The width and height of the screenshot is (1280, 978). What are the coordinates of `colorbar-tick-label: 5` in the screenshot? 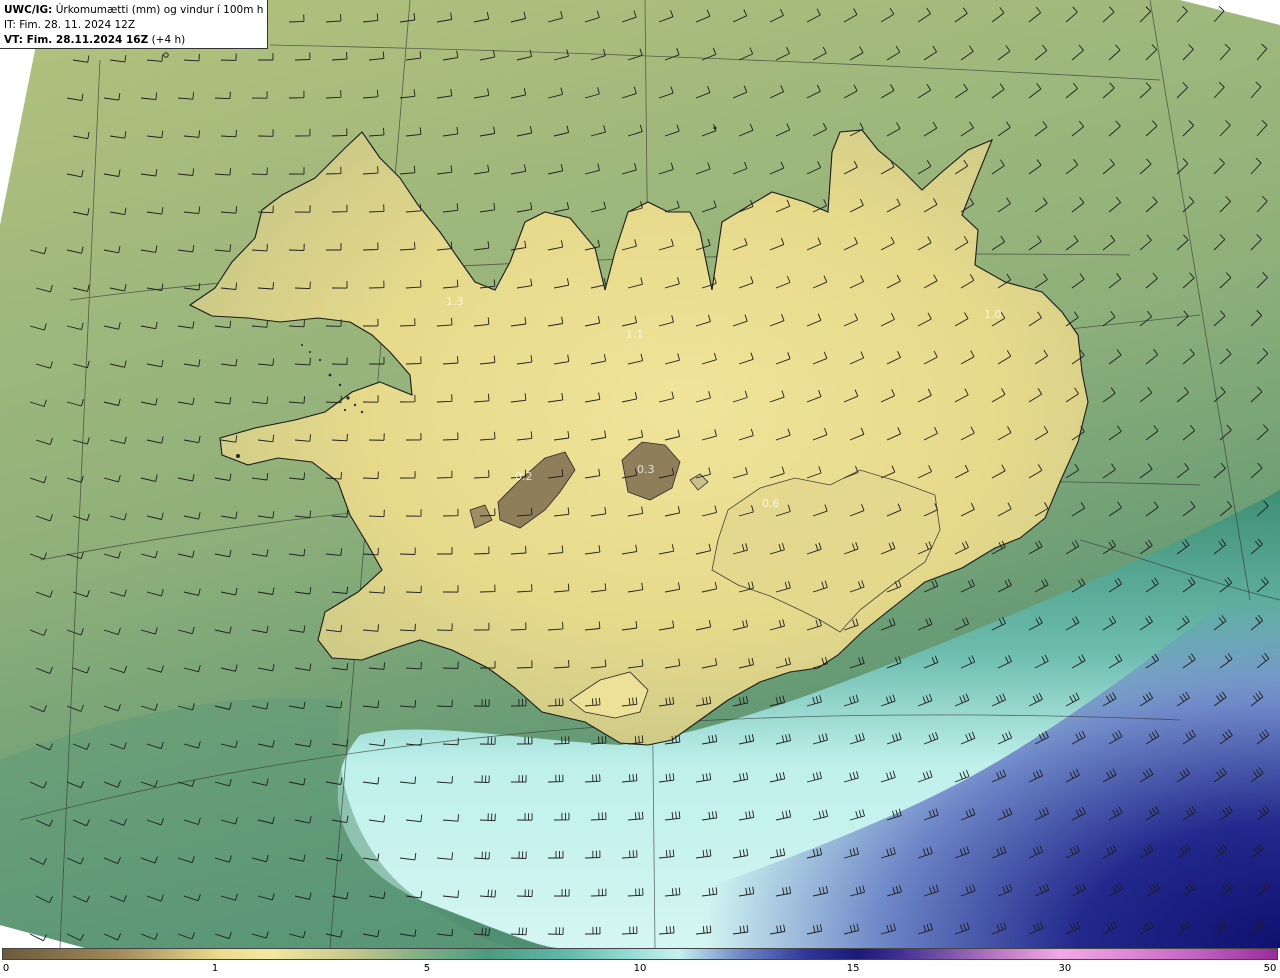 It's located at (427, 968).